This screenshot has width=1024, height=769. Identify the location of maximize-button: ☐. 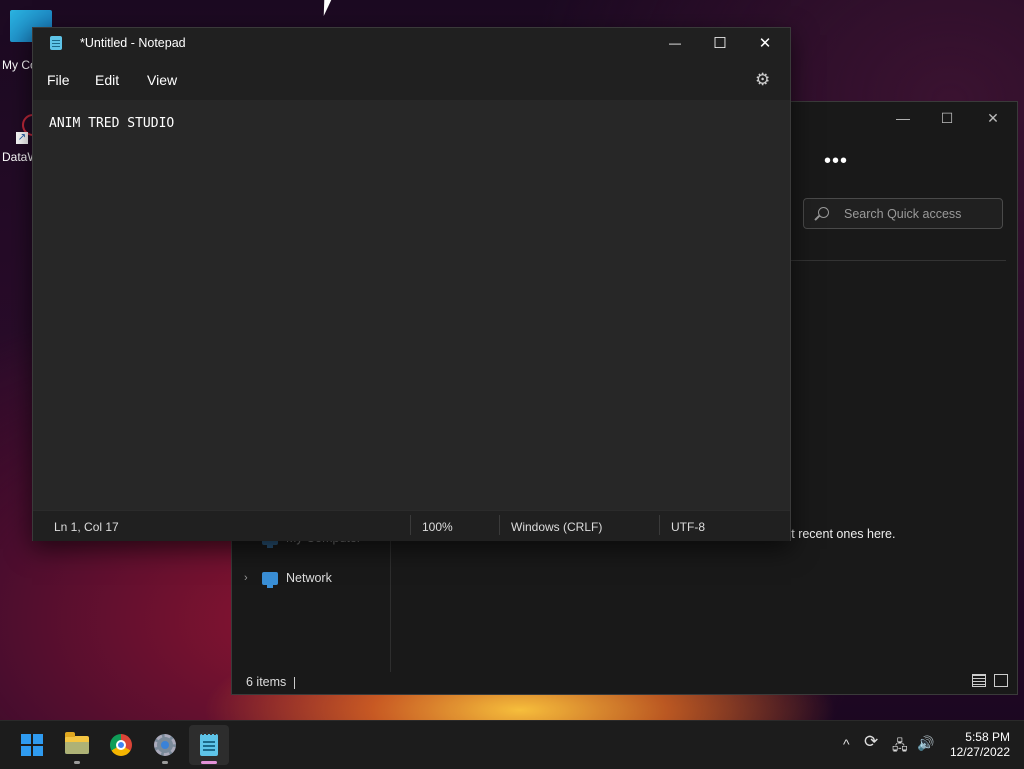
(720, 43).